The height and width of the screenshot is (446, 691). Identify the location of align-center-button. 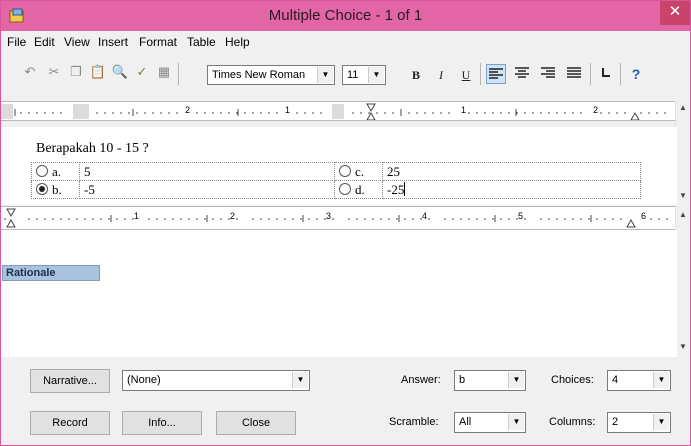
(522, 74).